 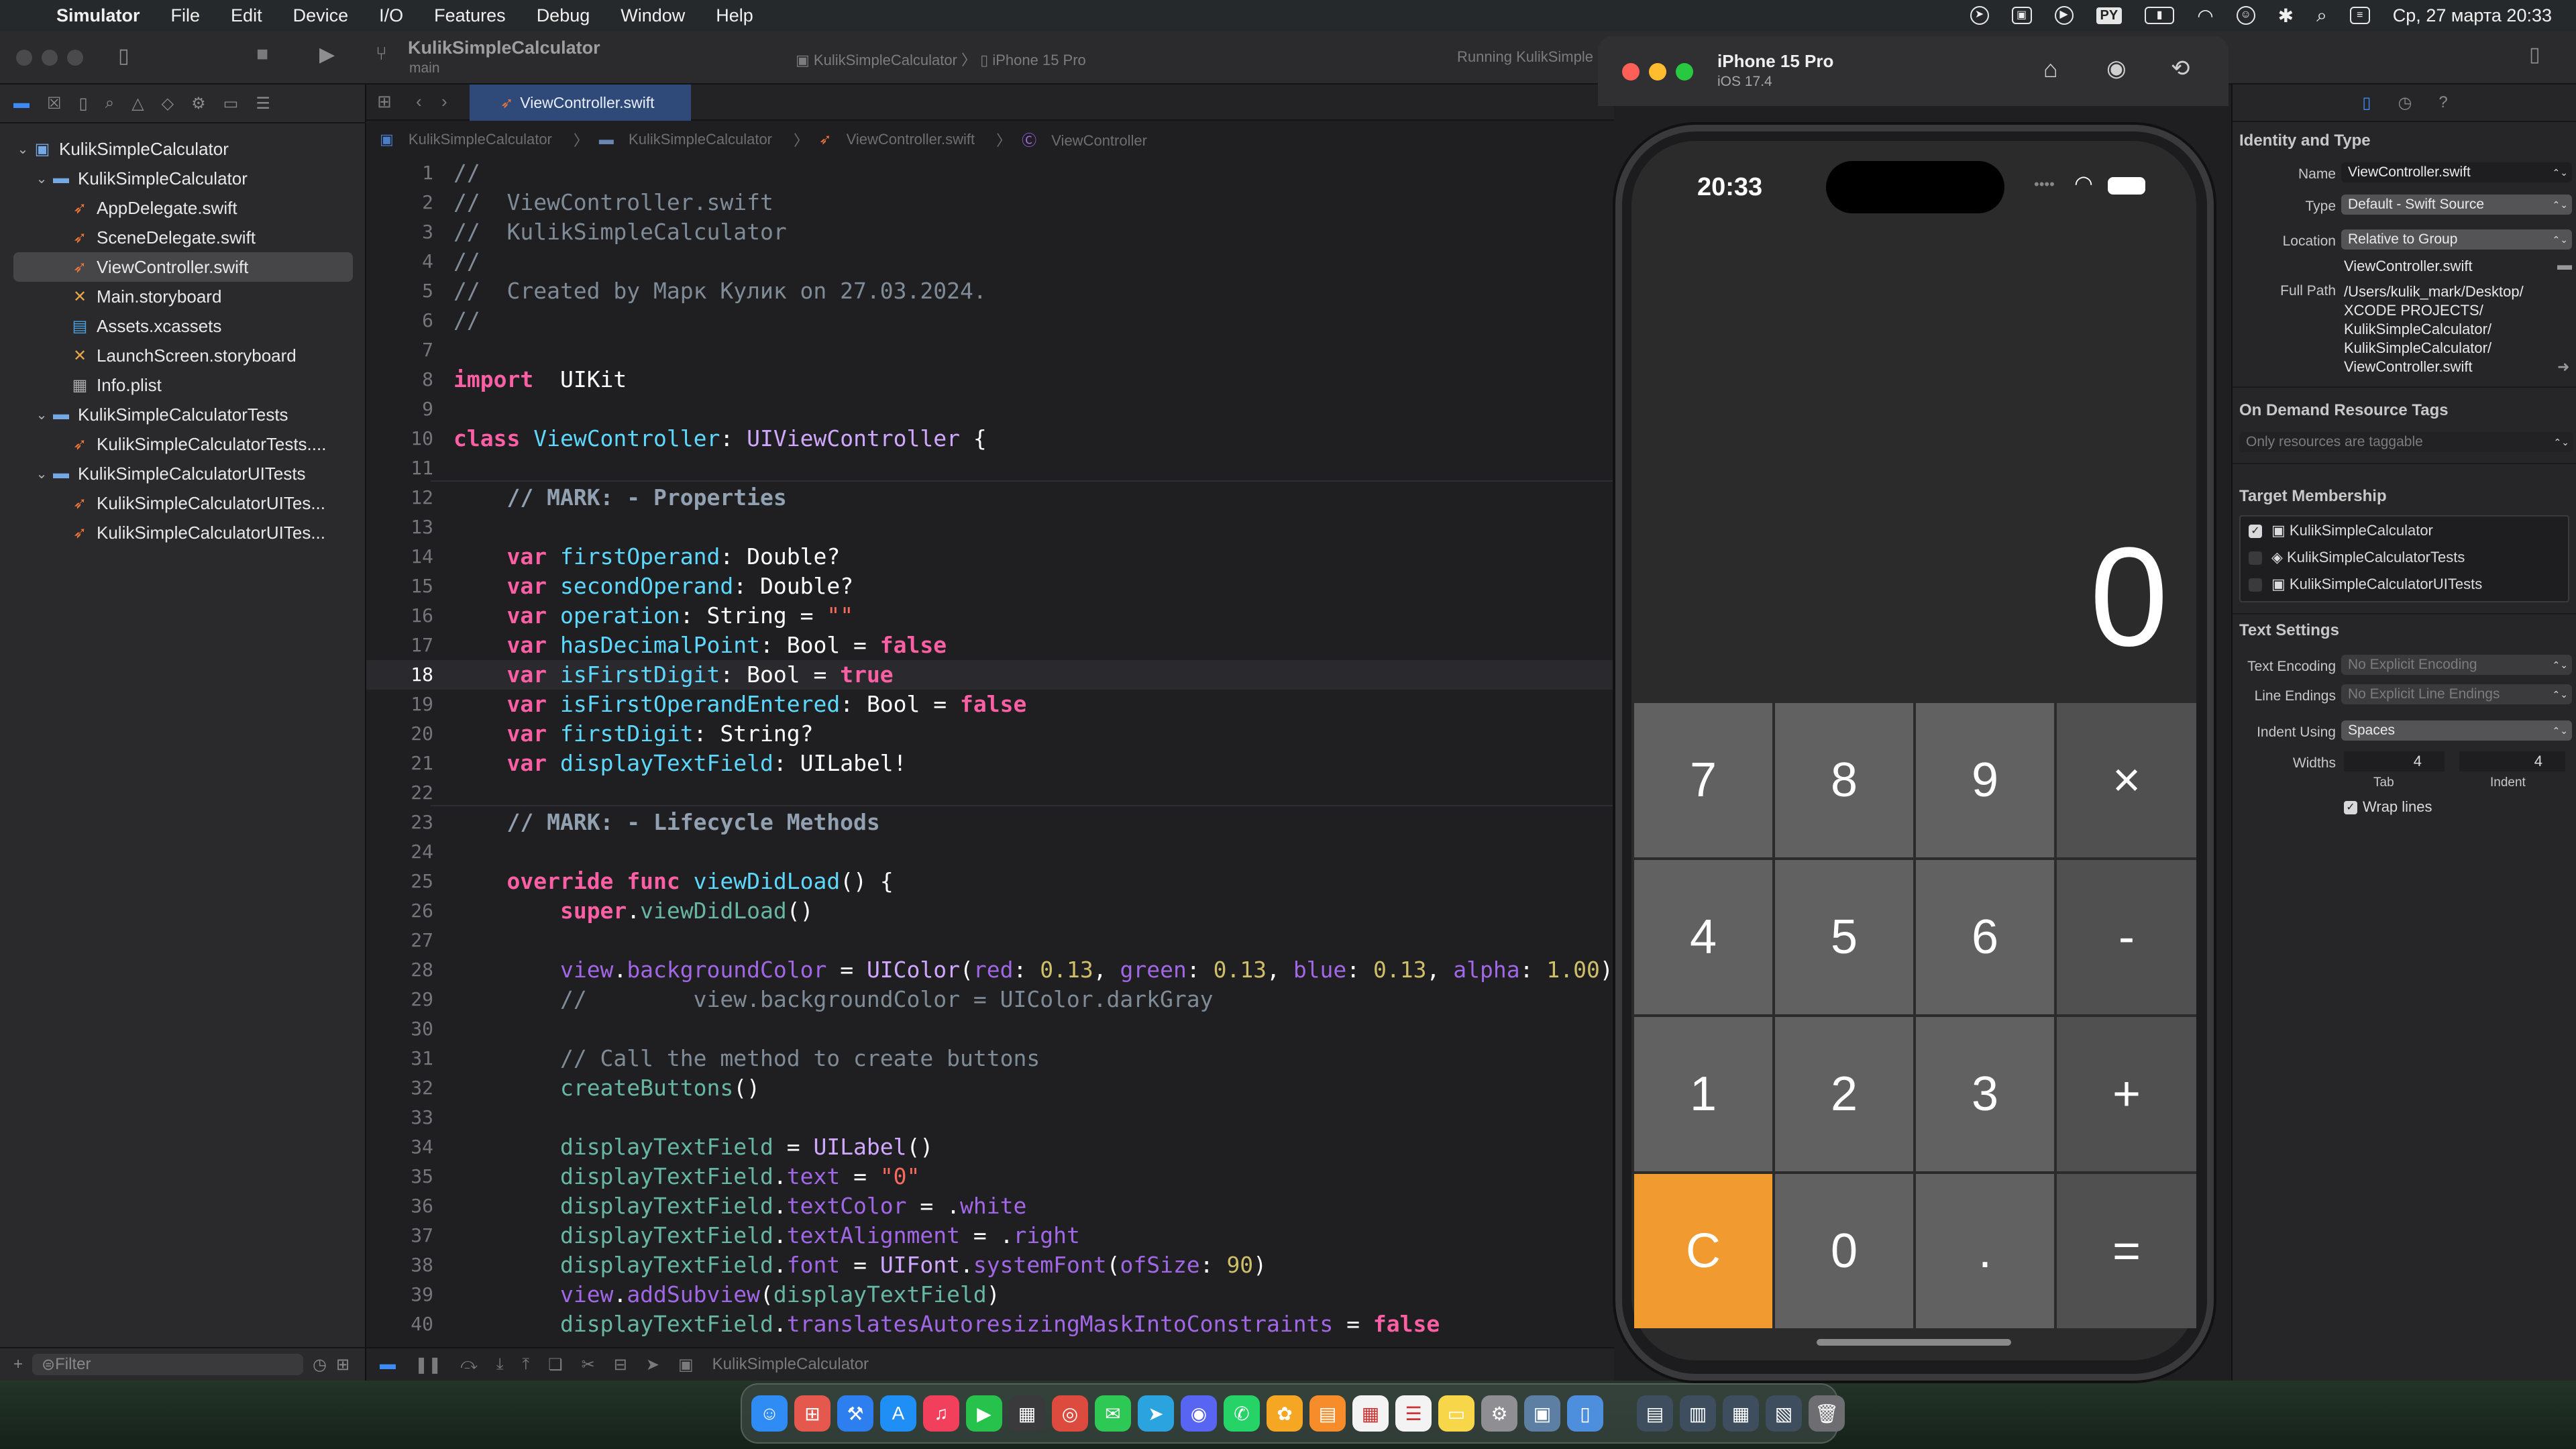 I want to click on jump-project: ▣ KulikSimpleCalculator, so click(x=471, y=139).